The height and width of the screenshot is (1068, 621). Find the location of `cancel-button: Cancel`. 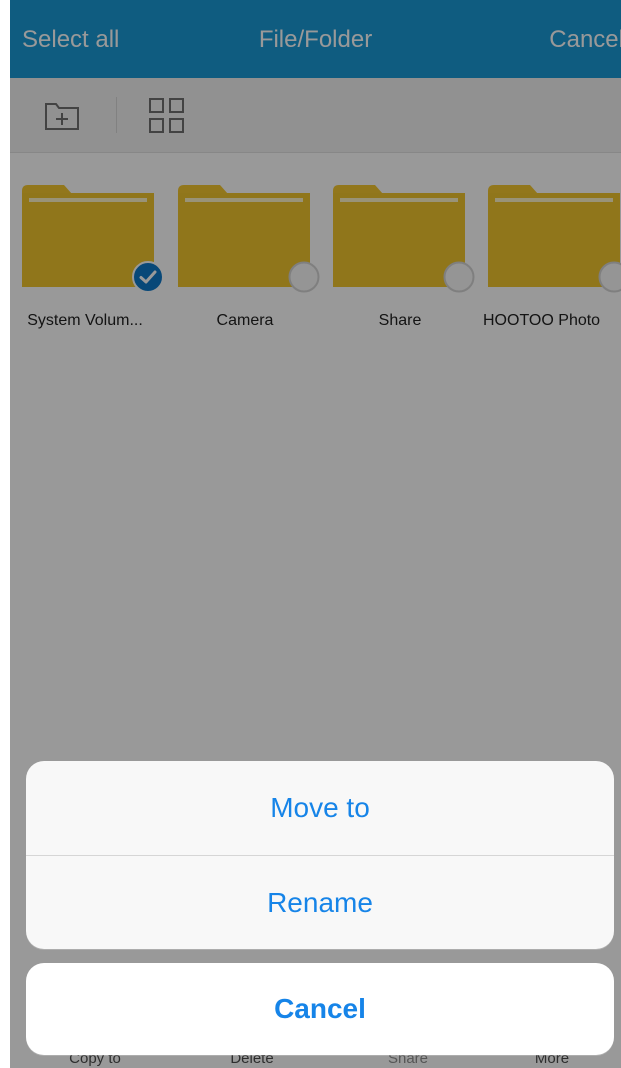

cancel-button: Cancel is located at coordinates (320, 1009).